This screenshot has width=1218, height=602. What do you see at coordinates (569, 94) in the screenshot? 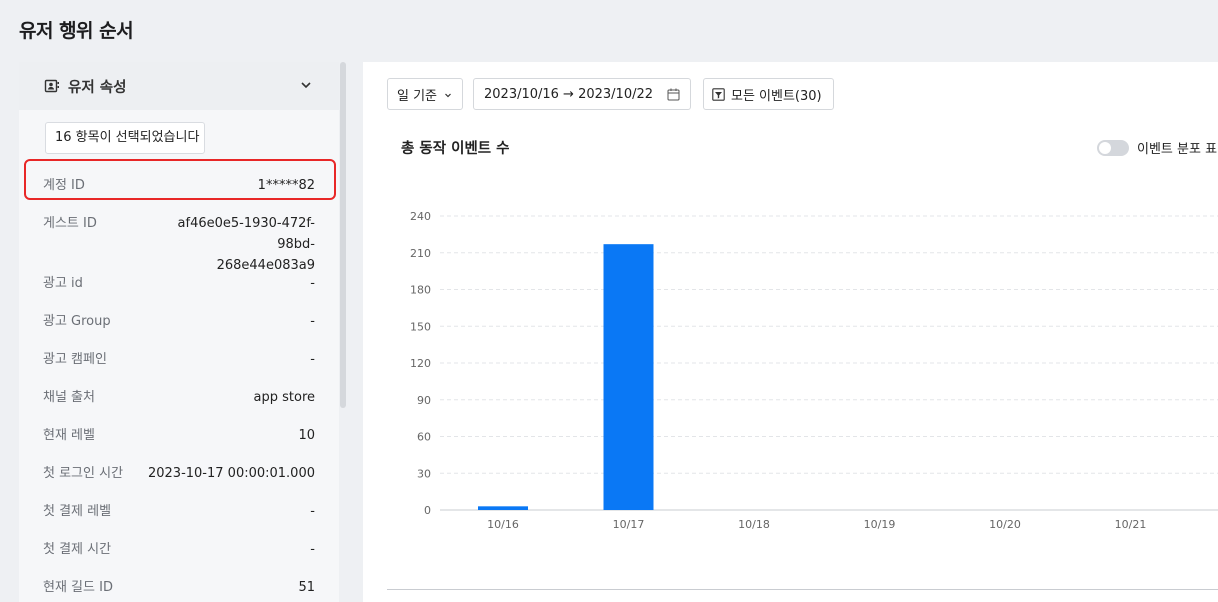
I see `date-range-label: 2023/10/16 → 2023/10/22` at bounding box center [569, 94].